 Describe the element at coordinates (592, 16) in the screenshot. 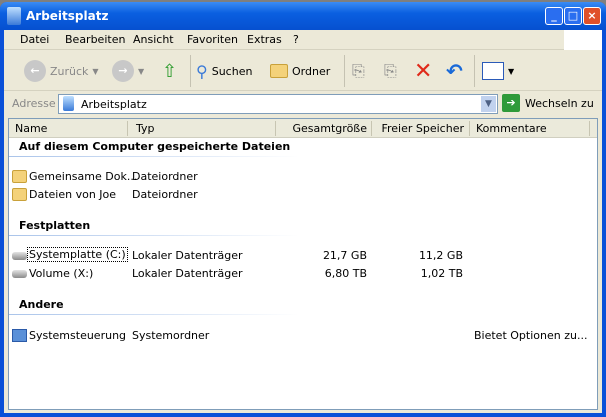

I see `close-button: ×` at that location.